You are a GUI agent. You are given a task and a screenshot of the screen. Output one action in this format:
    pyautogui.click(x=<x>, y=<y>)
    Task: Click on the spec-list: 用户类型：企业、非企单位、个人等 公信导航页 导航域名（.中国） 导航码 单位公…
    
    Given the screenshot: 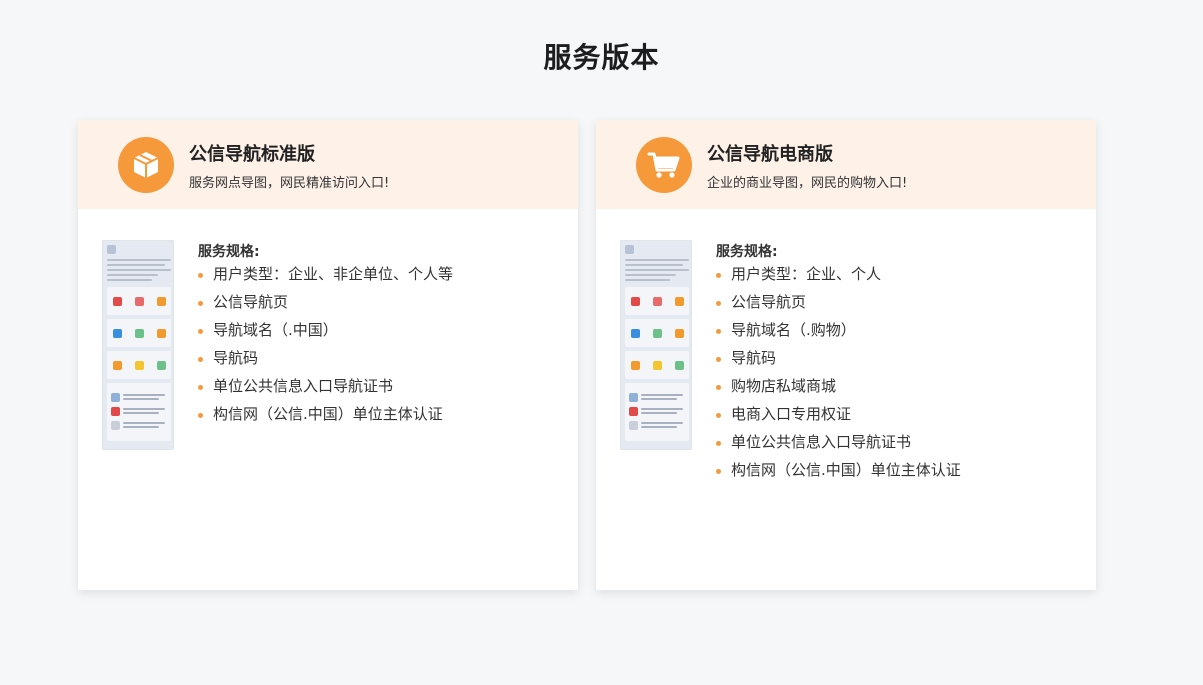 What is the action you would take?
    pyautogui.click(x=333, y=350)
    